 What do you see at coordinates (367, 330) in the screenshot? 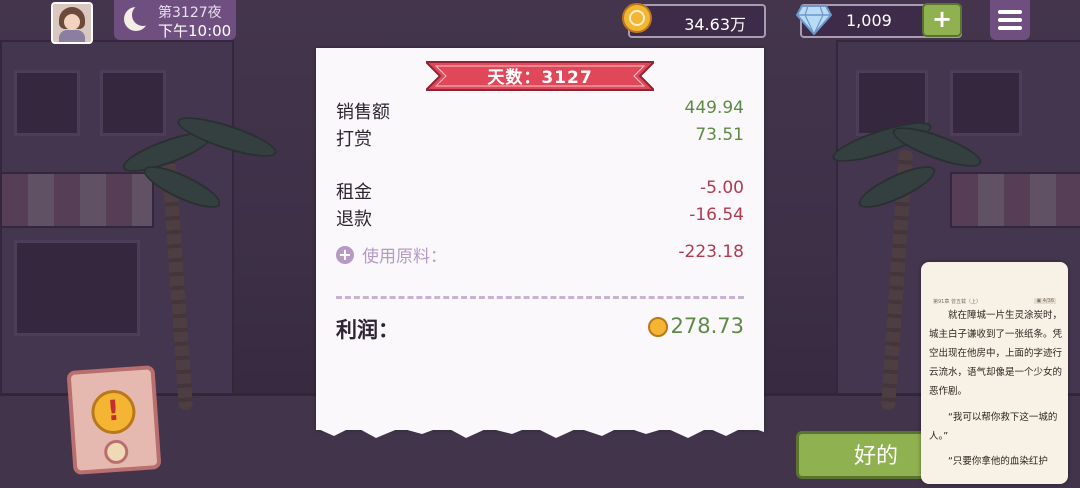
I see `profit-label: 利润：` at bounding box center [367, 330].